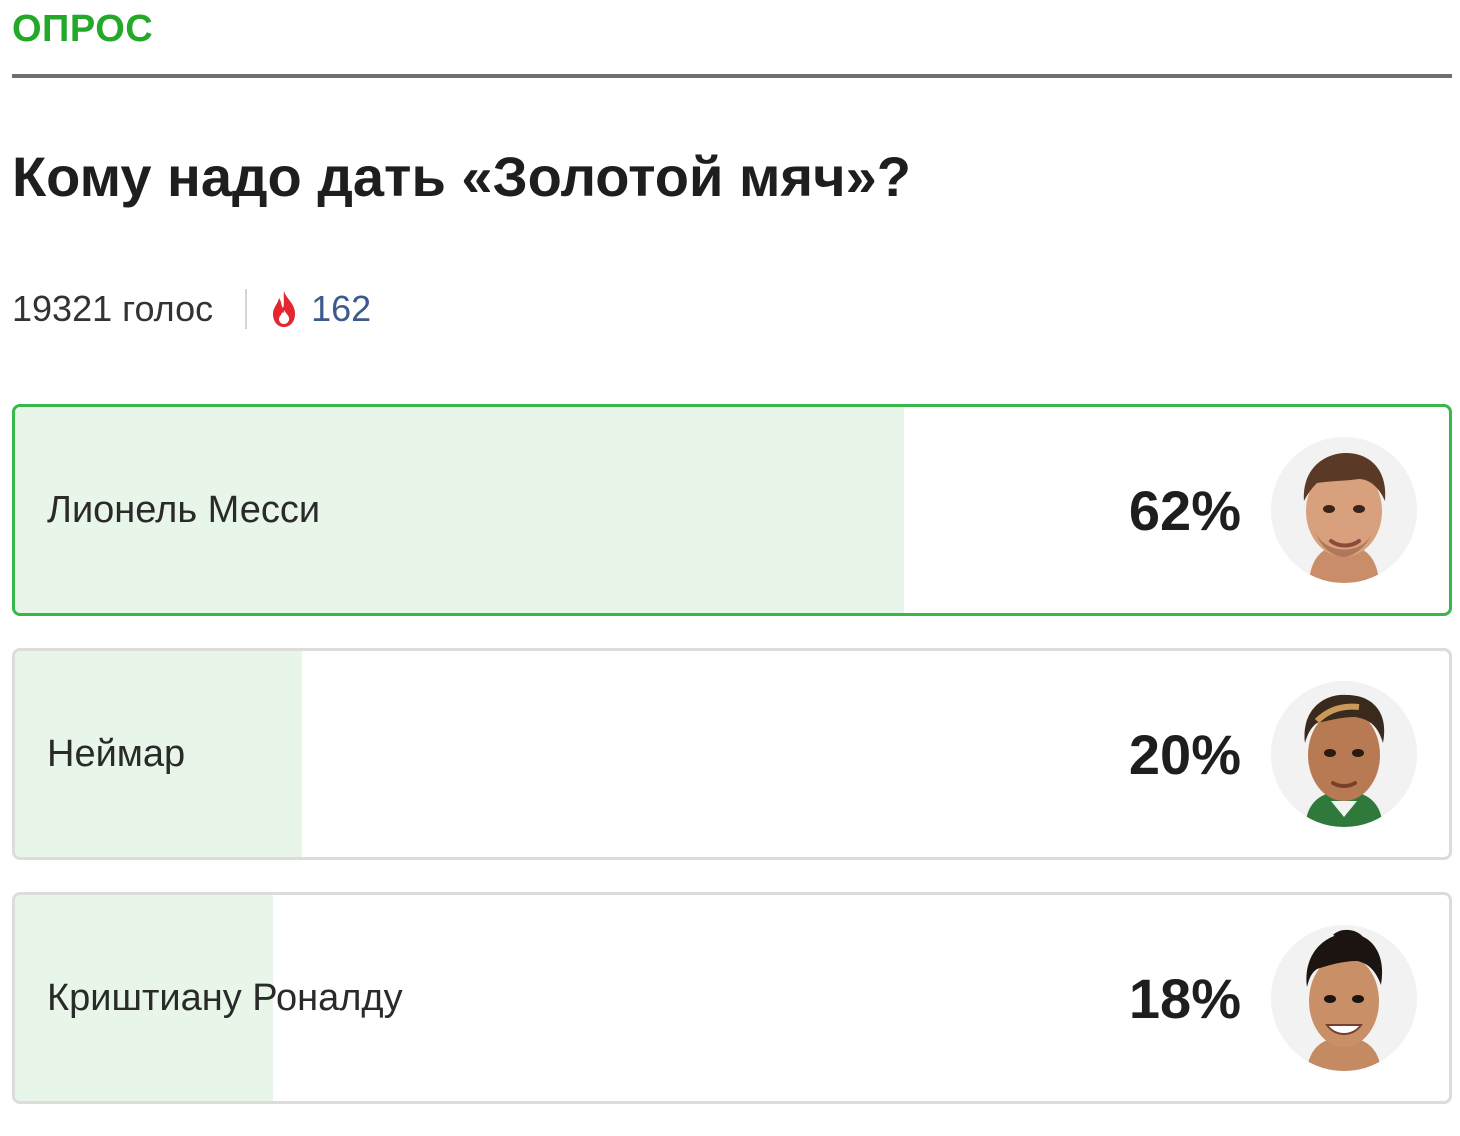  Describe the element at coordinates (732, 76) in the screenshot. I see `section-divider` at that location.